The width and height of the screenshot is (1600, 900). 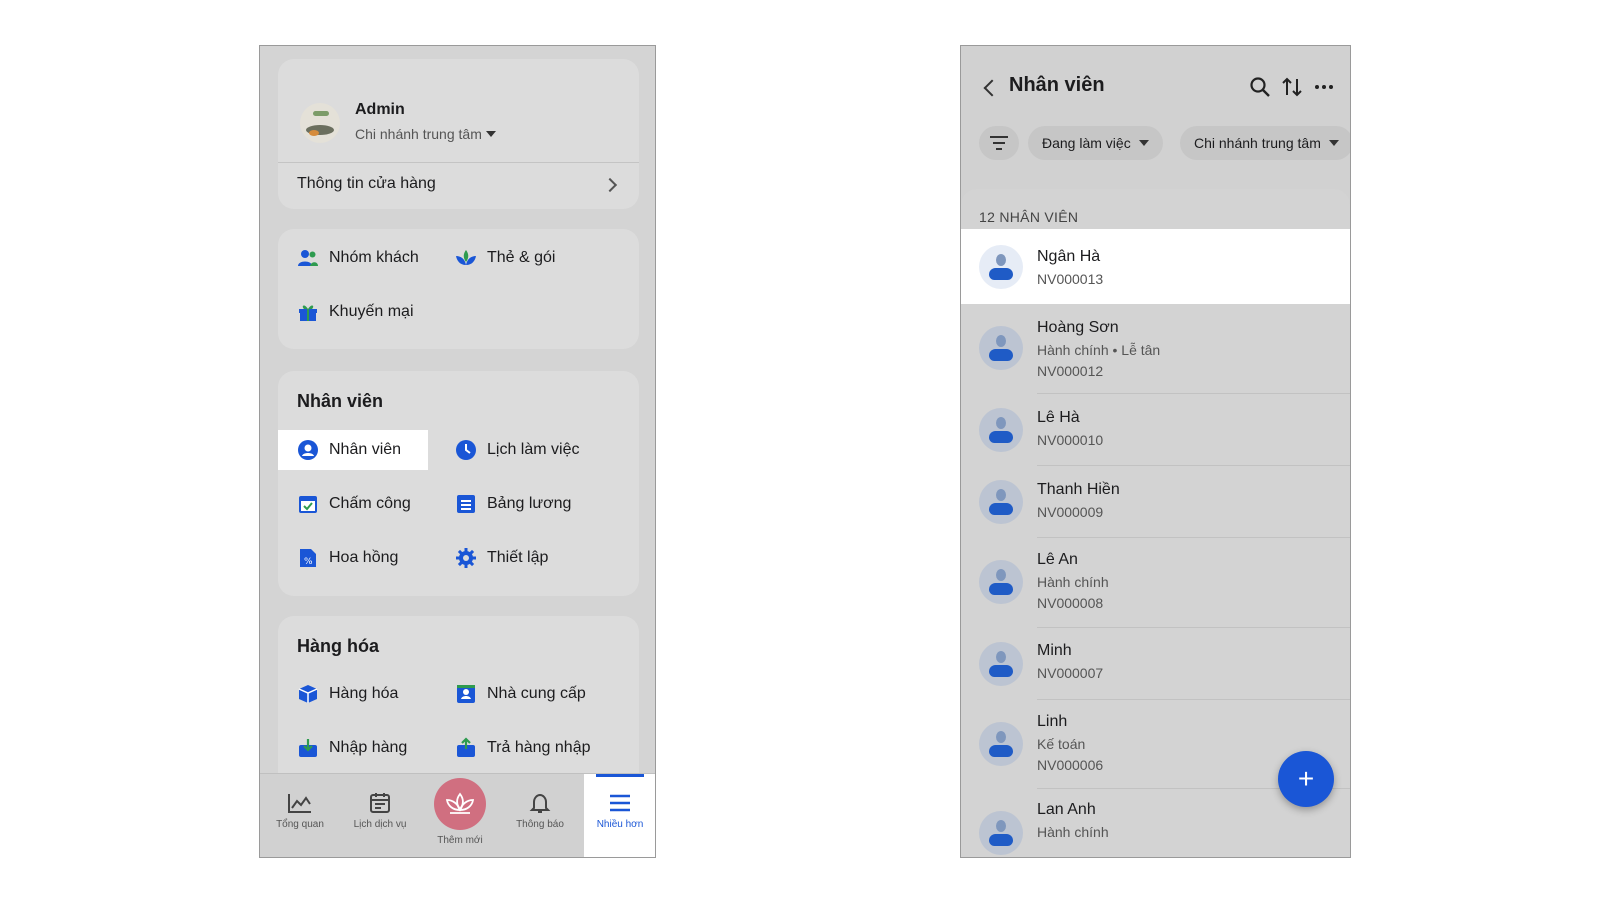 What do you see at coordinates (620, 803) in the screenshot?
I see `menu-icon` at bounding box center [620, 803].